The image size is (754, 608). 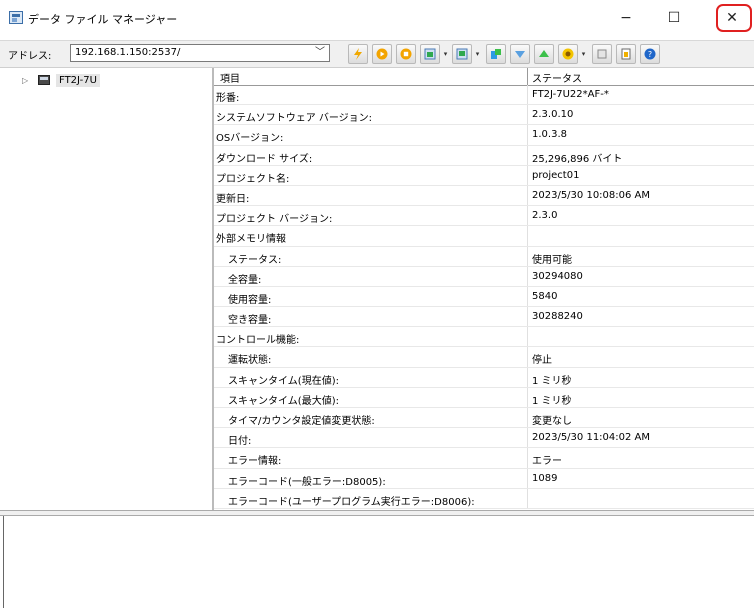 I want to click on table-row: ダウンロード サイズ: 25,296,896 バイト, so click(x=484, y=155).